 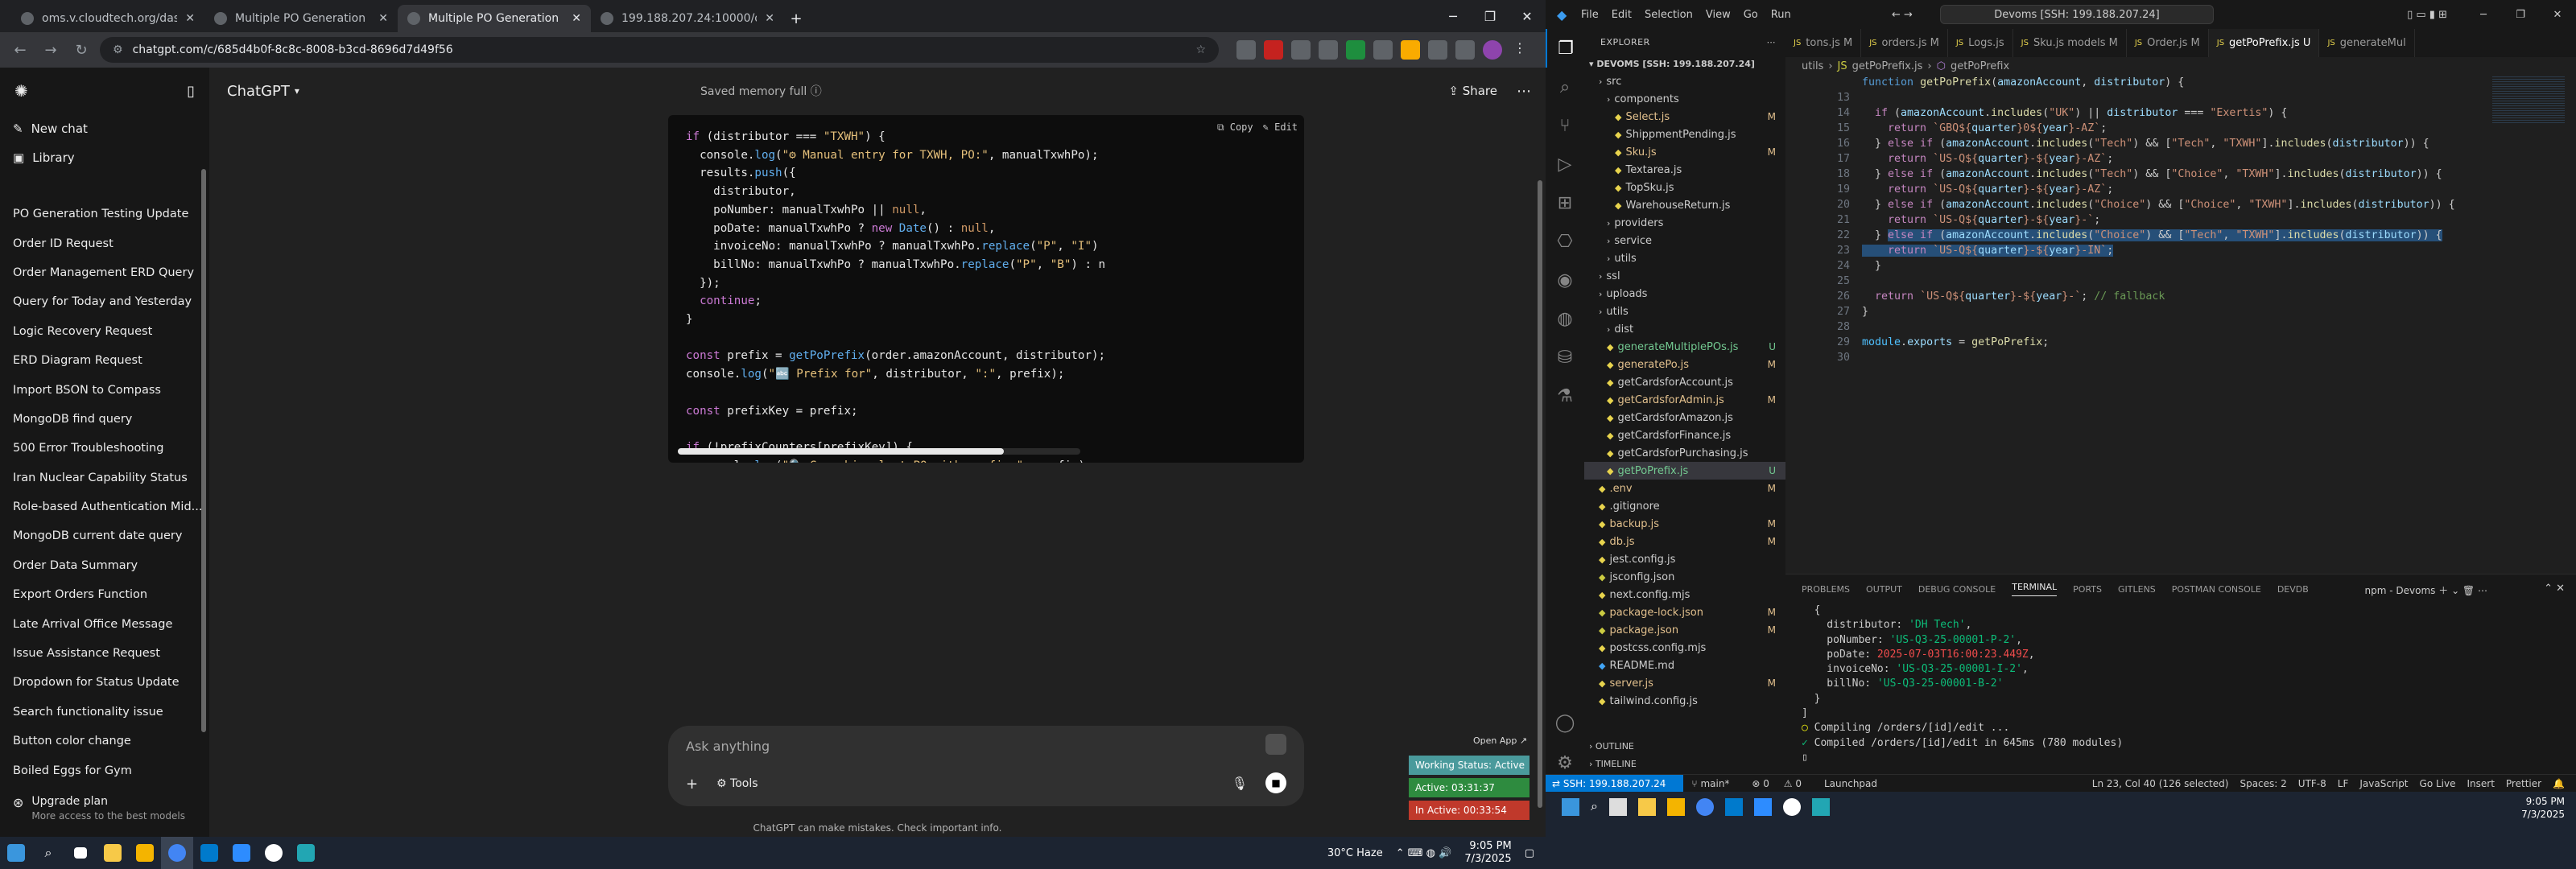 I want to click on panel-tab: PROBLEMS, so click(x=1826, y=589).